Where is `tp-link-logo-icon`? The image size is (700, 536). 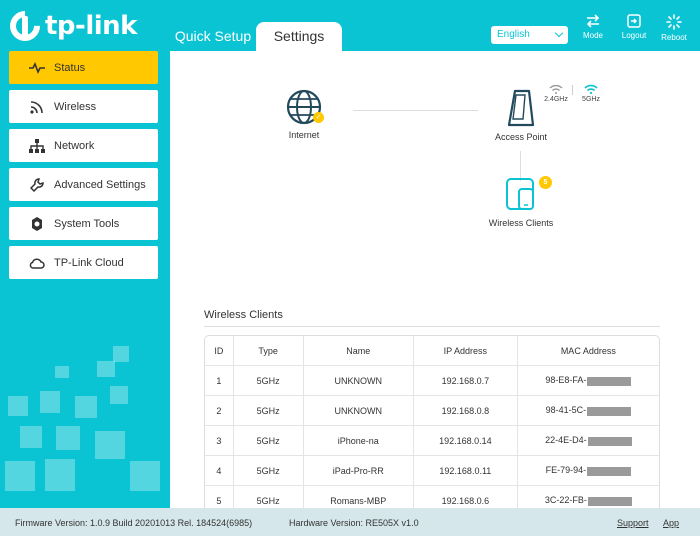 tp-link-logo-icon is located at coordinates (25, 26).